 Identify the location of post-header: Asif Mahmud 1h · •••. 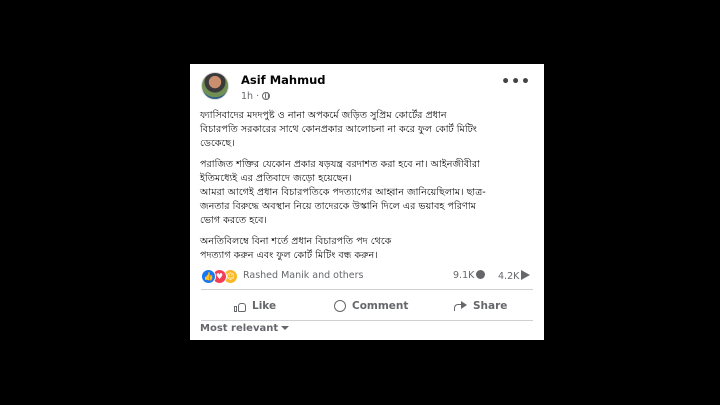
(366, 88).